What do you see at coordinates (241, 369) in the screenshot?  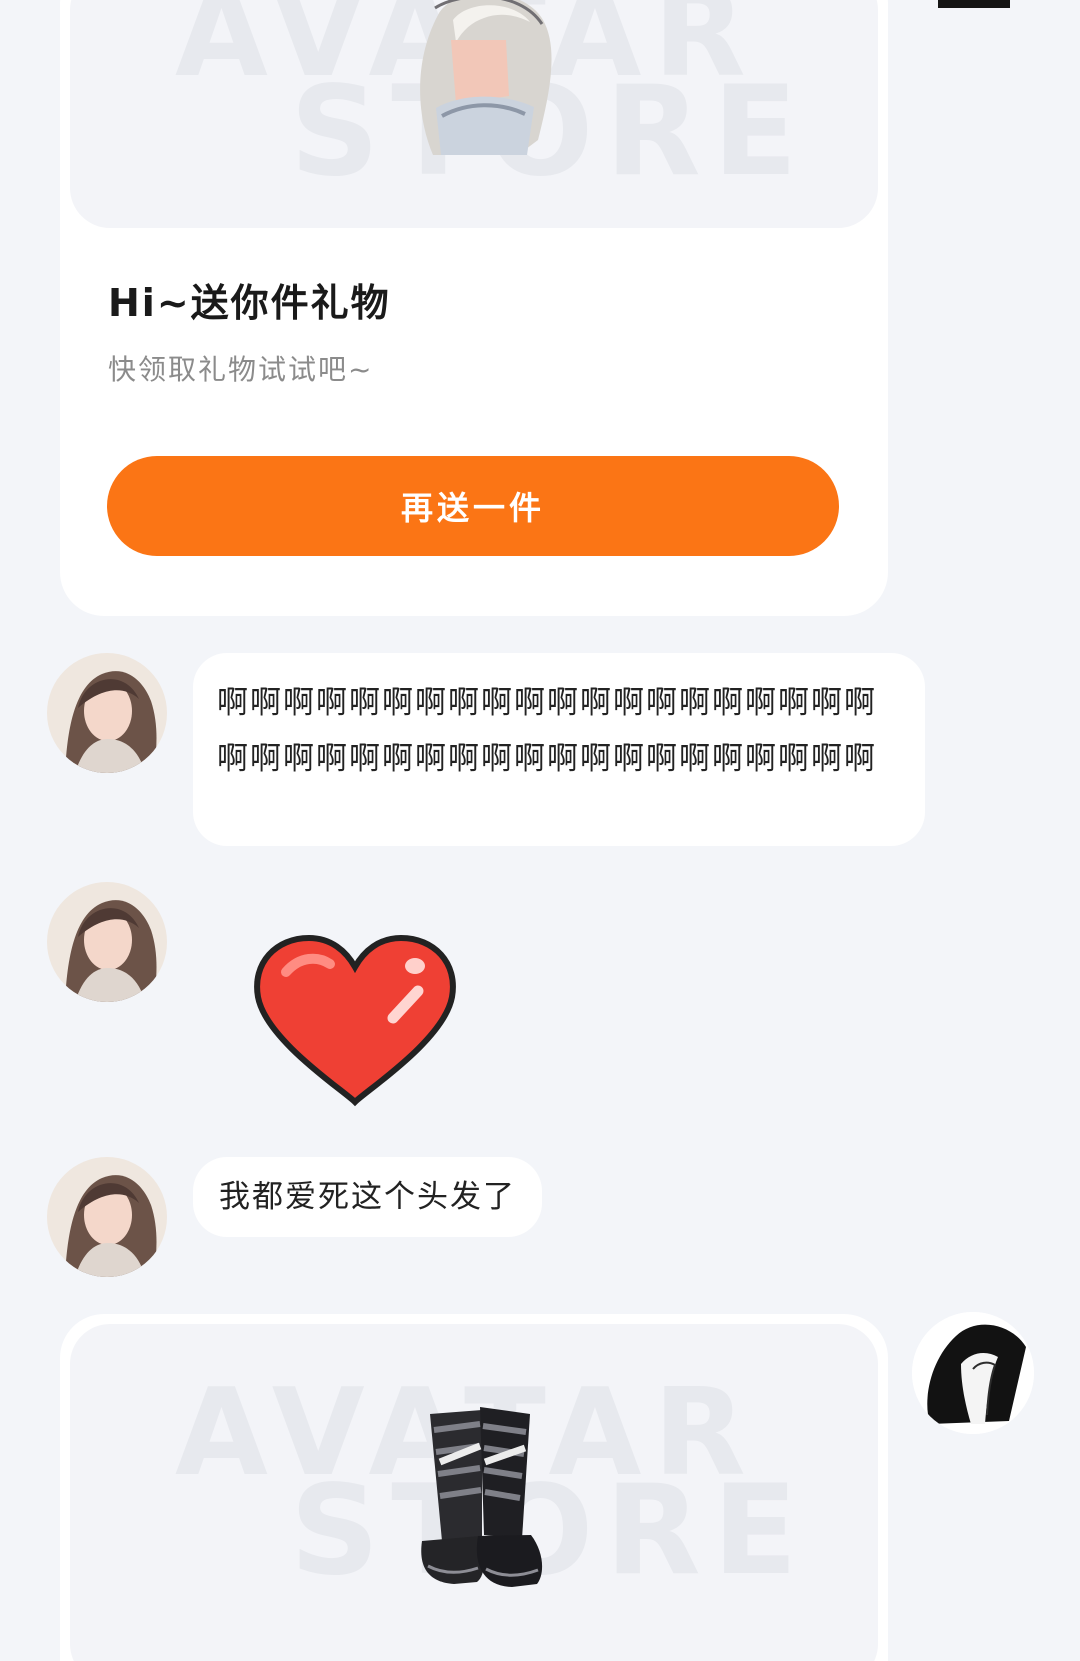 I see `gift-subtitle: 快领取礼物试试吧~` at bounding box center [241, 369].